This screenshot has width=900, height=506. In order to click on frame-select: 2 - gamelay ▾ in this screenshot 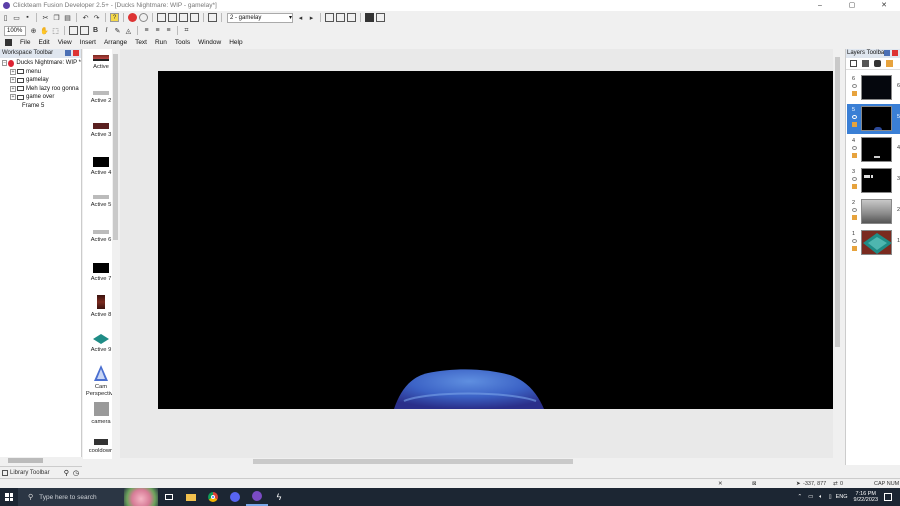, I will do `click(260, 17)`.